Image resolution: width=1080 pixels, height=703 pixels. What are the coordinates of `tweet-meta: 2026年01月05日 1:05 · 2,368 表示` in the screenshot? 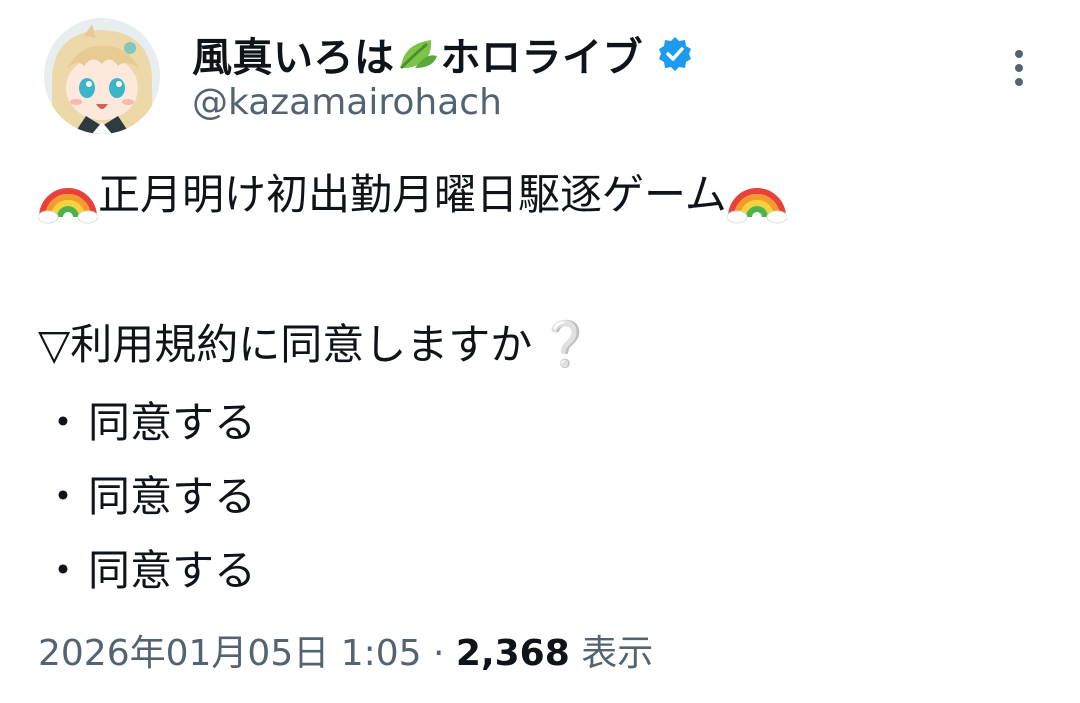 It's located at (345, 650).